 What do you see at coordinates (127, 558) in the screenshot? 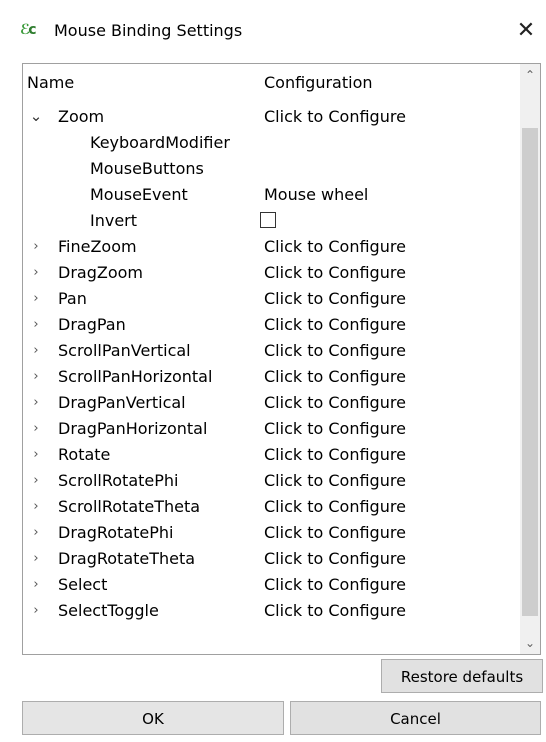
I see `row-name: DragRotateTheta` at bounding box center [127, 558].